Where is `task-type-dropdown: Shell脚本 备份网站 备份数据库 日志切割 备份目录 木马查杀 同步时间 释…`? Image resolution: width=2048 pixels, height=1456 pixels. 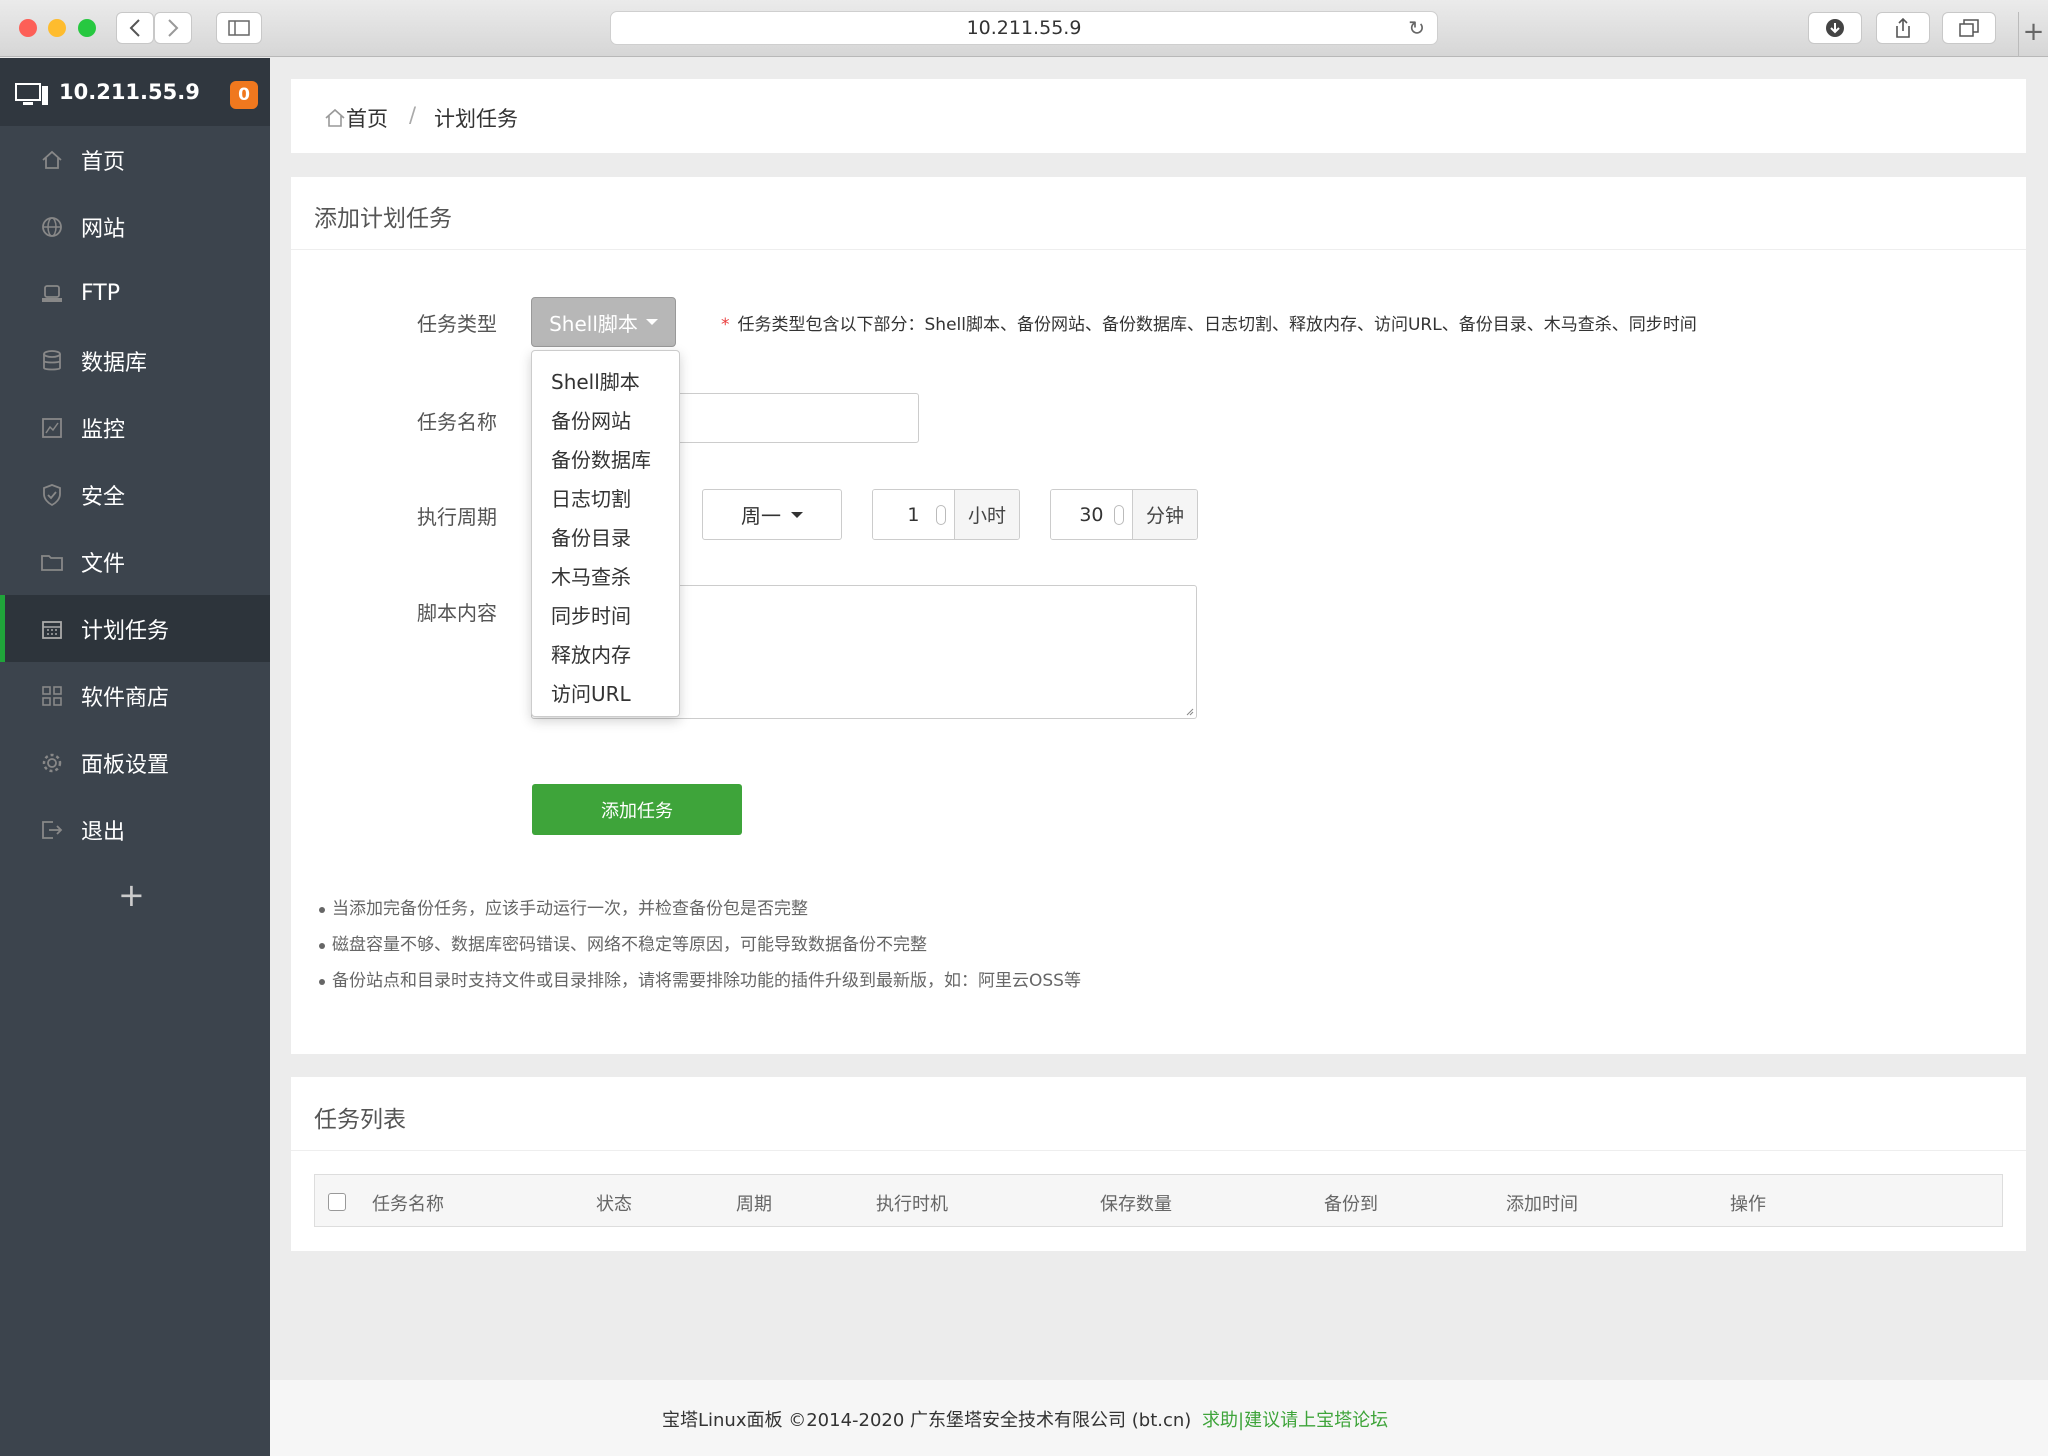 task-type-dropdown: Shell脚本 备份网站 备份数据库 日志切割 备份目录 木马查杀 同步时间 释… is located at coordinates (605, 533).